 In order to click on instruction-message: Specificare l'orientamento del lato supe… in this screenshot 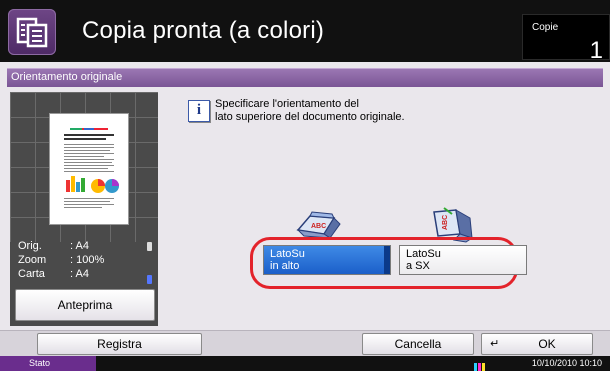, I will do `click(310, 110)`.